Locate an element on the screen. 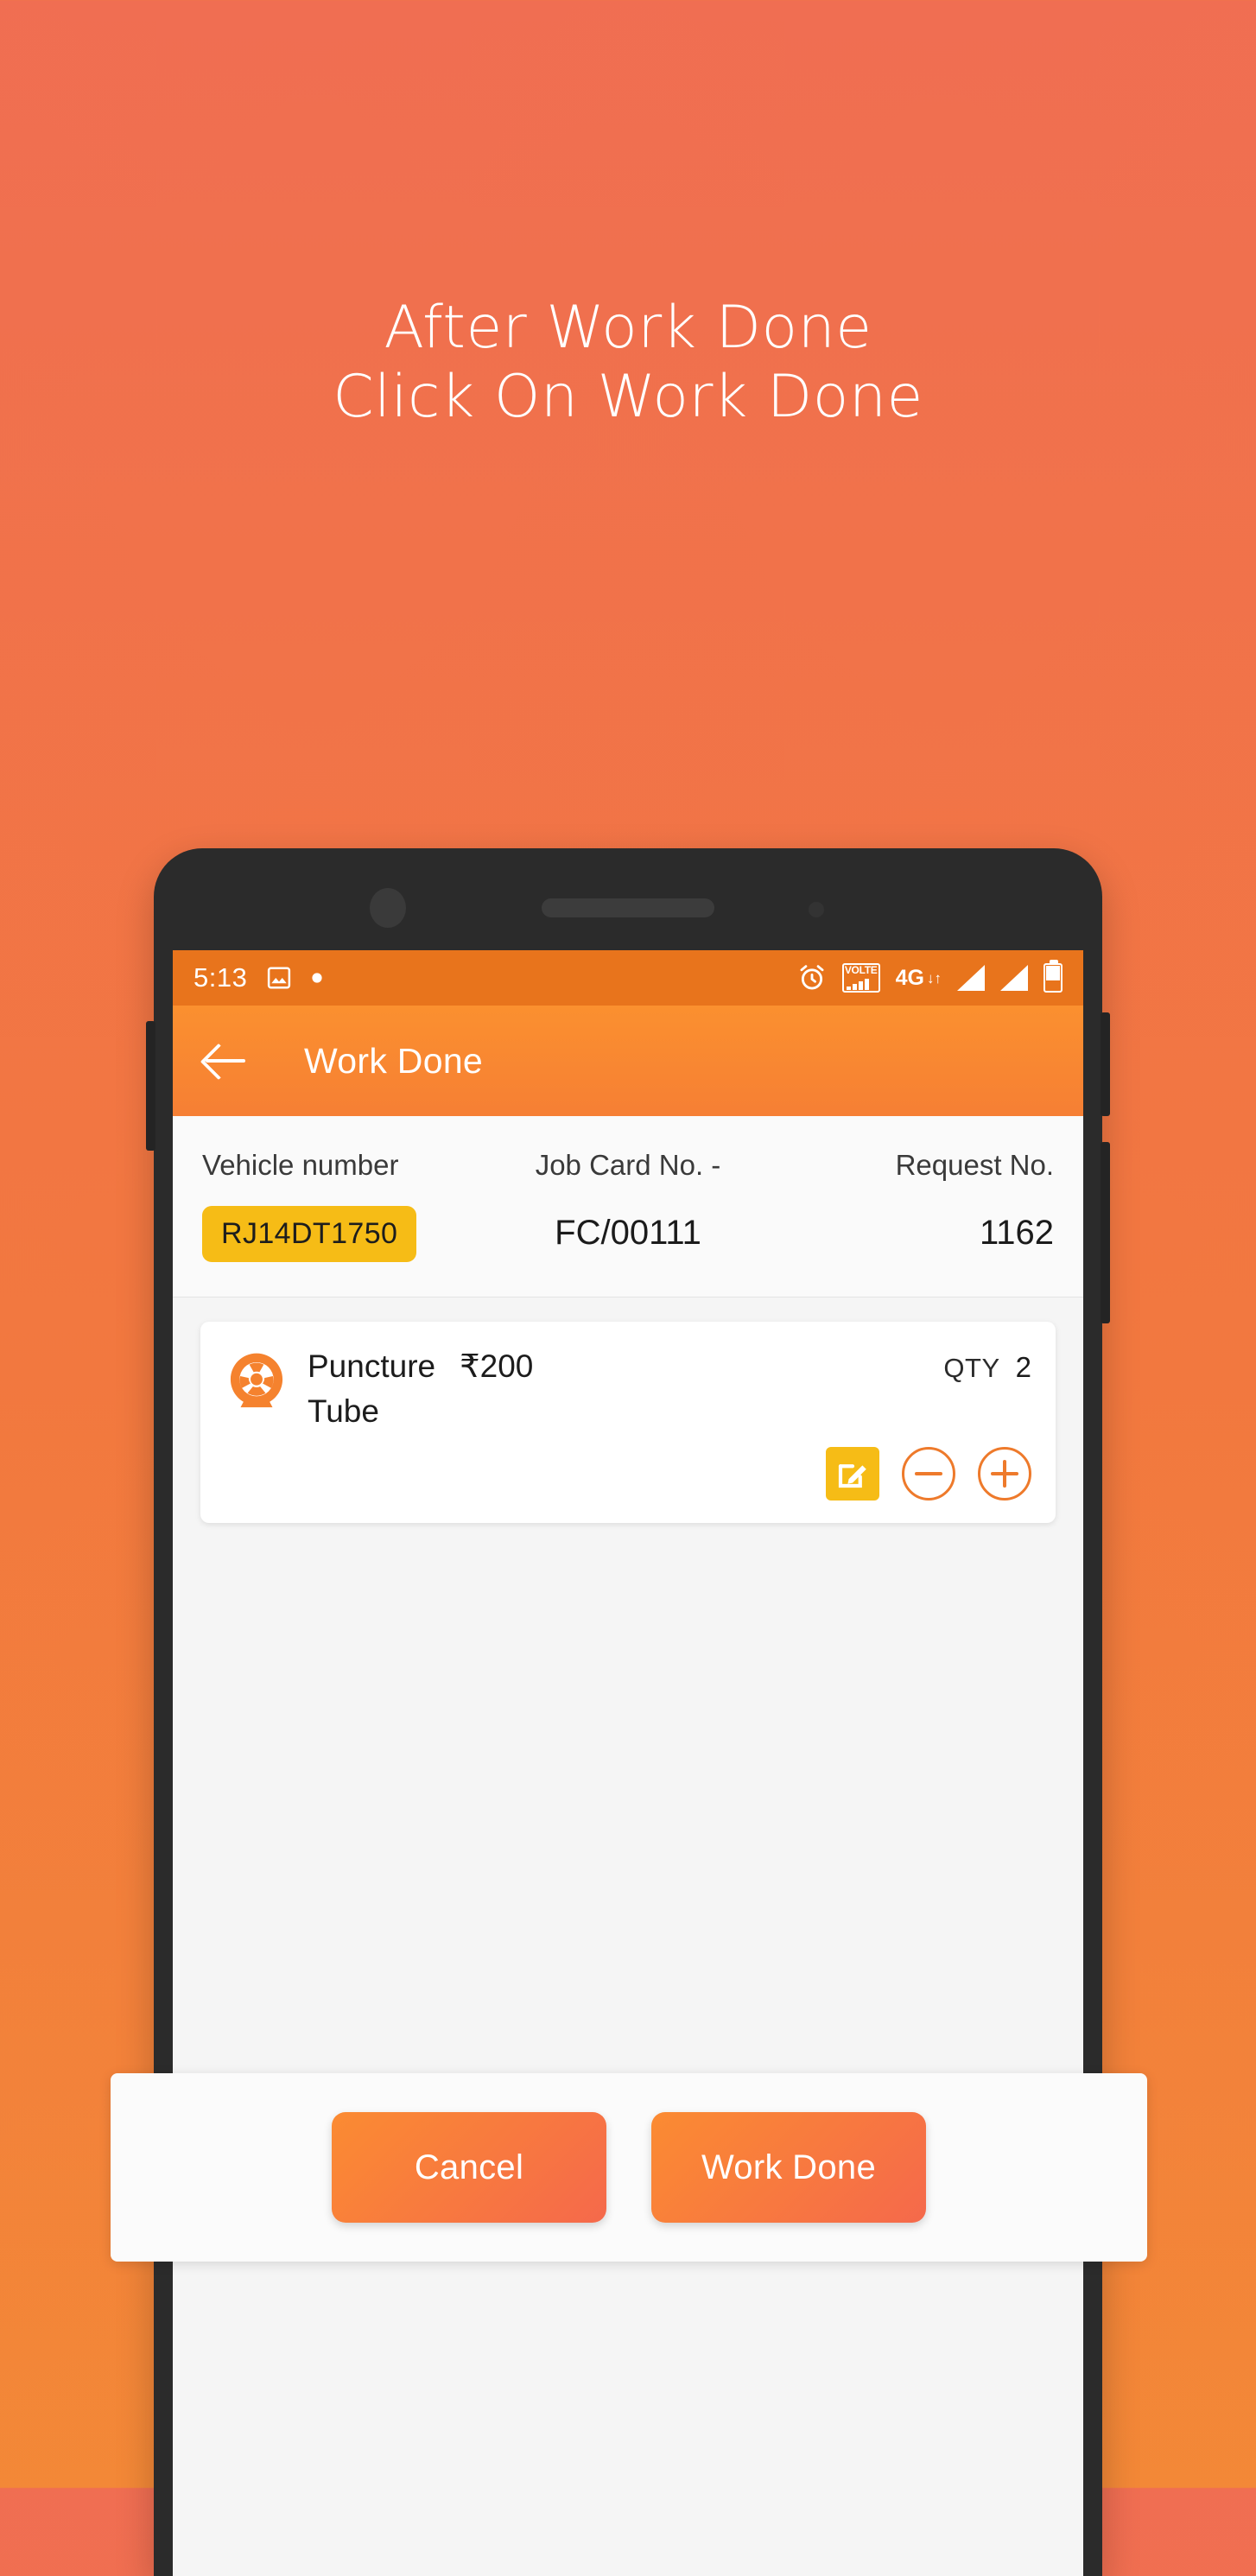 The width and height of the screenshot is (1256, 2576). volume-button is located at coordinates (1105, 1064).